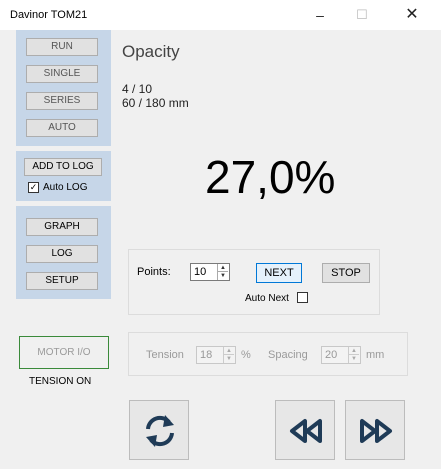 This screenshot has height=469, width=441. I want to click on mode-panel: RUN SINGLE SERIES AUTO, so click(63, 88).